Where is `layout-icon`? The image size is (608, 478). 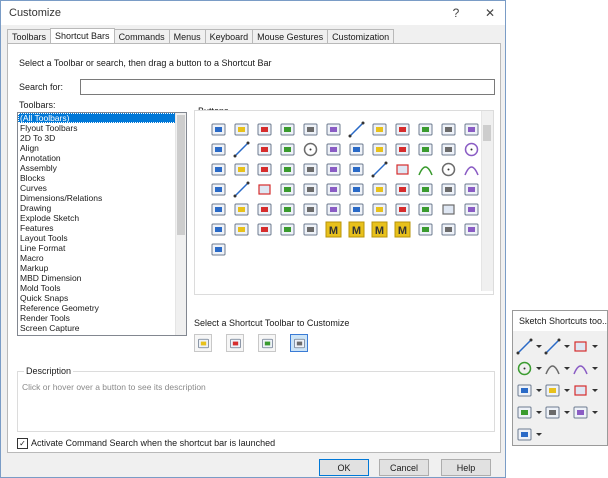 layout-icon is located at coordinates (402, 129).